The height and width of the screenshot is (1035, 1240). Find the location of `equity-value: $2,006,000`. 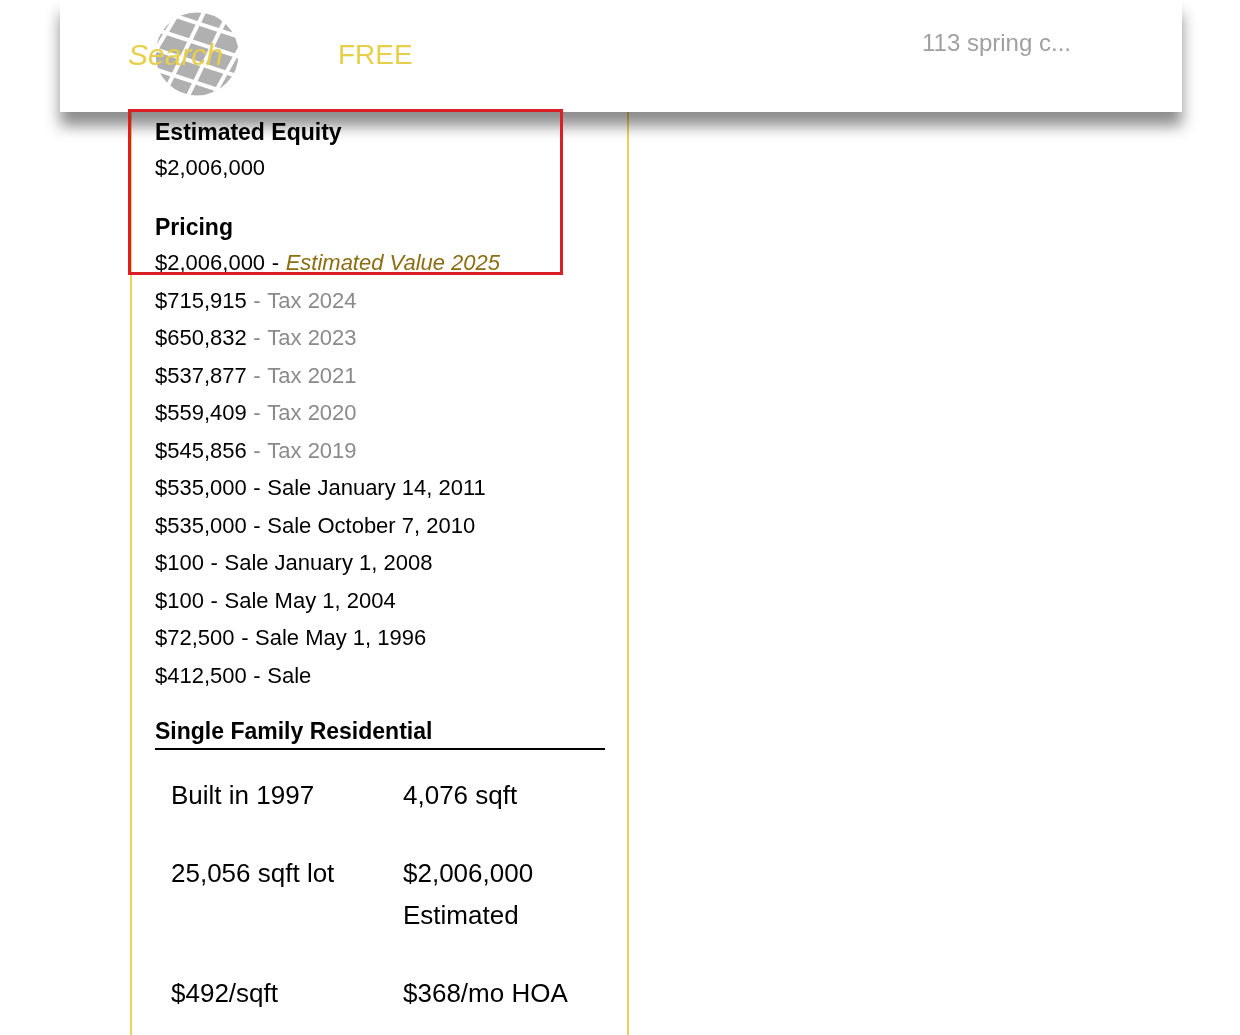

equity-value: $2,006,000 is located at coordinates (211, 168).